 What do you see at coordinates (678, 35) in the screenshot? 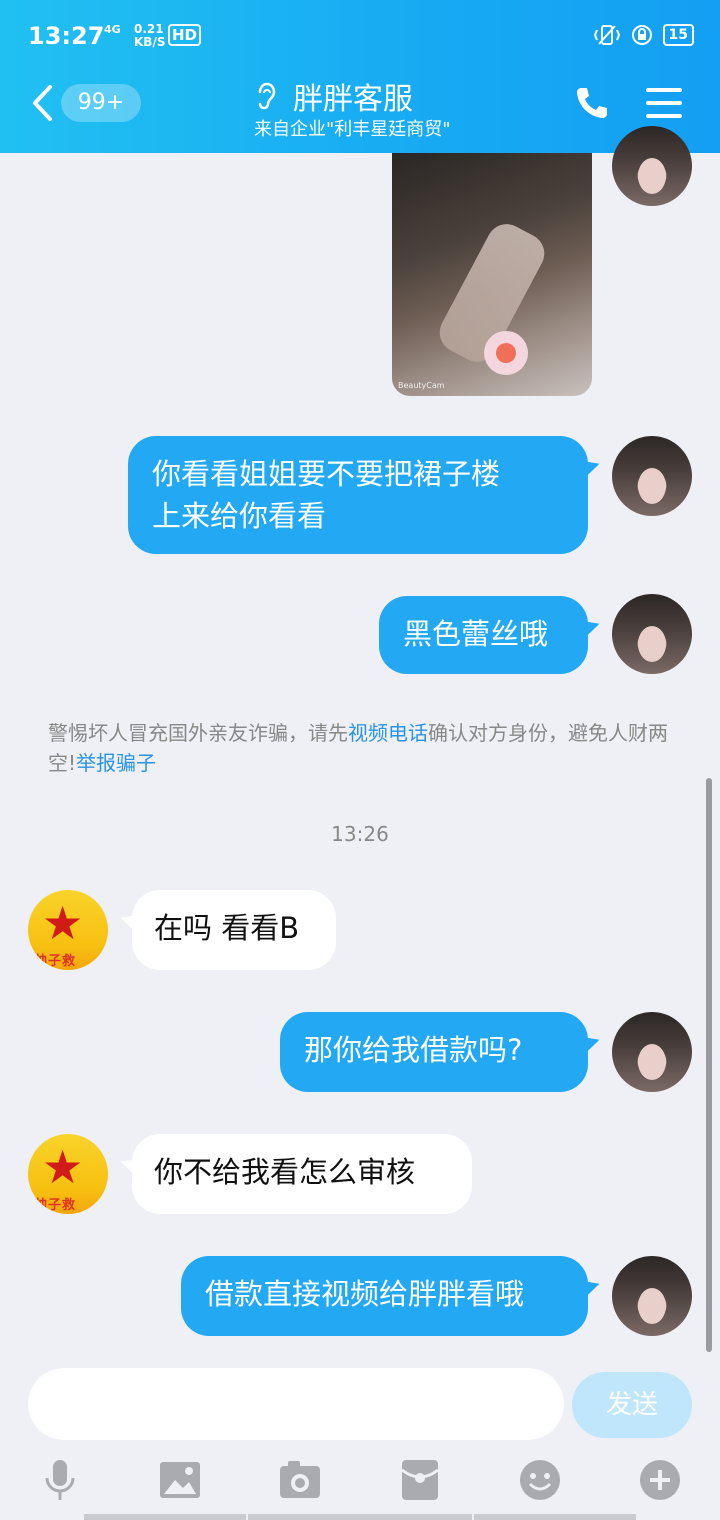
I see `battery-indicator: 15` at bounding box center [678, 35].